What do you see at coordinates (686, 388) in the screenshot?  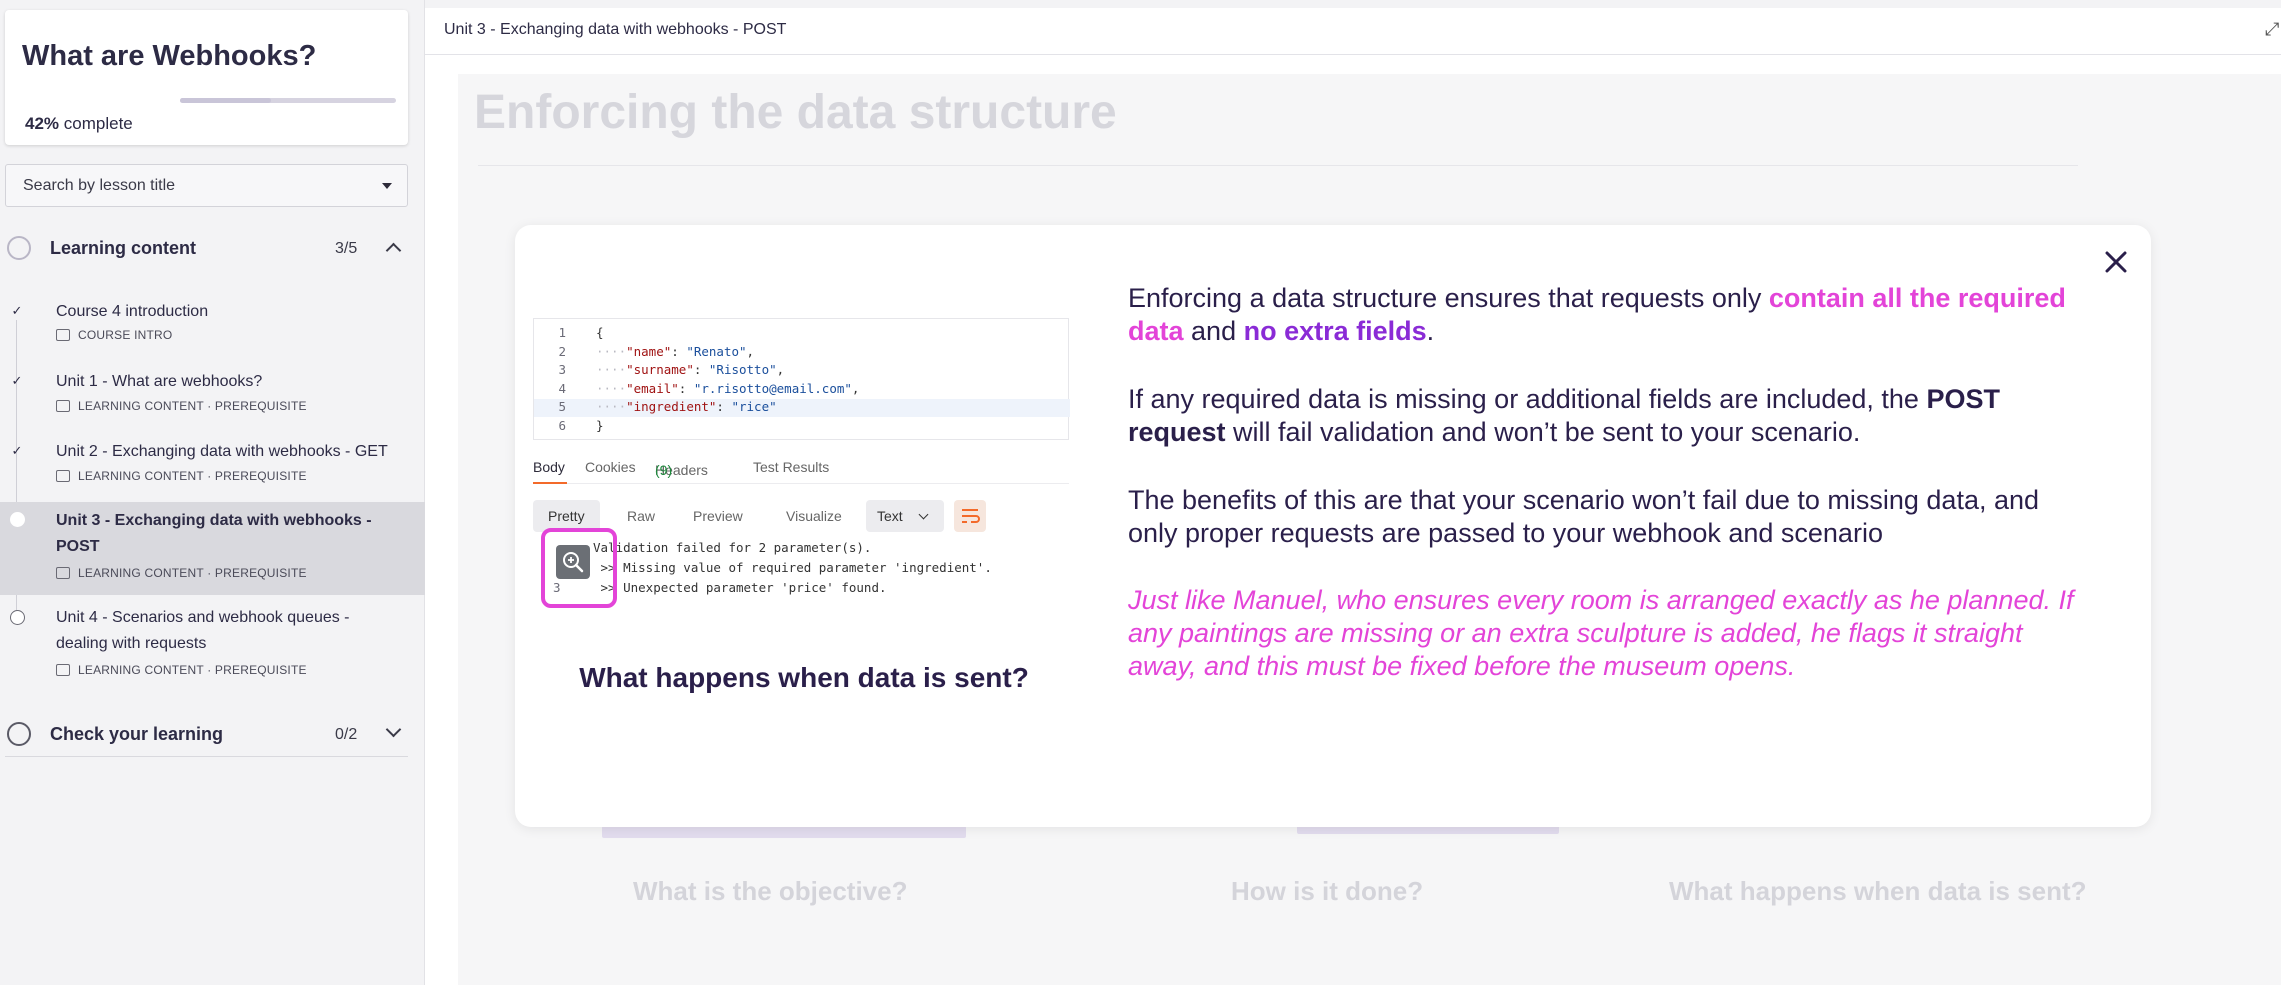 I see `code-token: :` at bounding box center [686, 388].